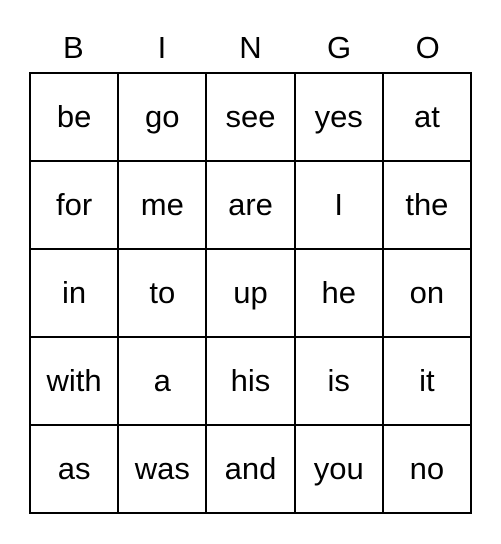 The width and height of the screenshot is (501, 544). I want to click on bingo-cell: he, so click(339, 294).